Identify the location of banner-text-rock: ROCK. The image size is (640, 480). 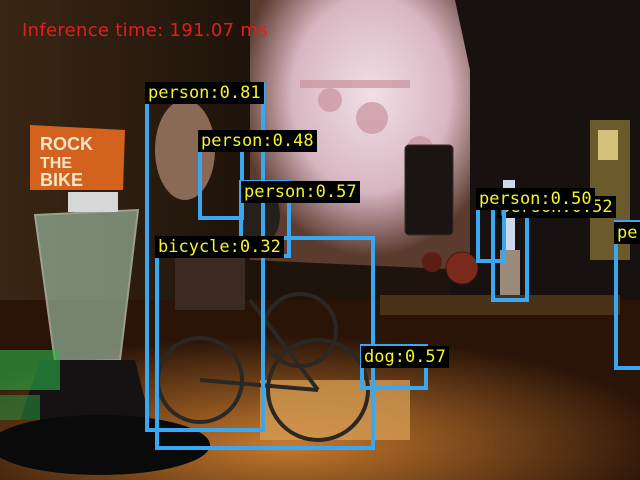
(66, 144).